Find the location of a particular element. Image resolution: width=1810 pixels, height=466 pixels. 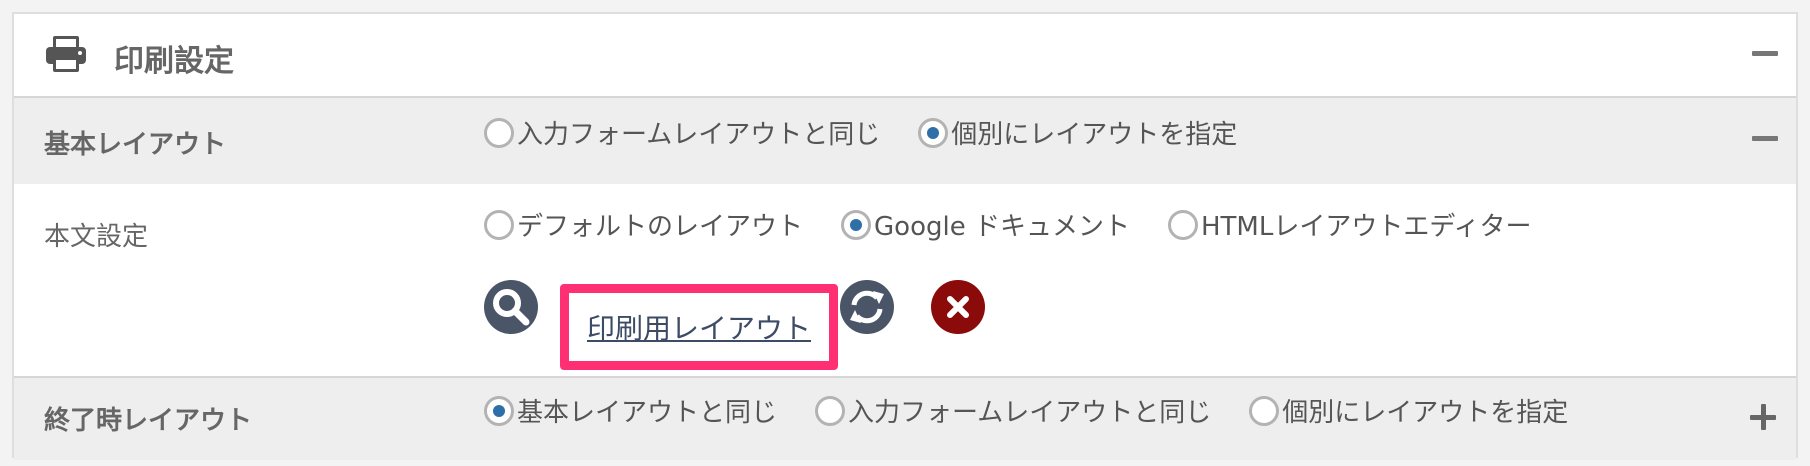

radio-option: デフォルトのレイアウト is located at coordinates (643, 224).